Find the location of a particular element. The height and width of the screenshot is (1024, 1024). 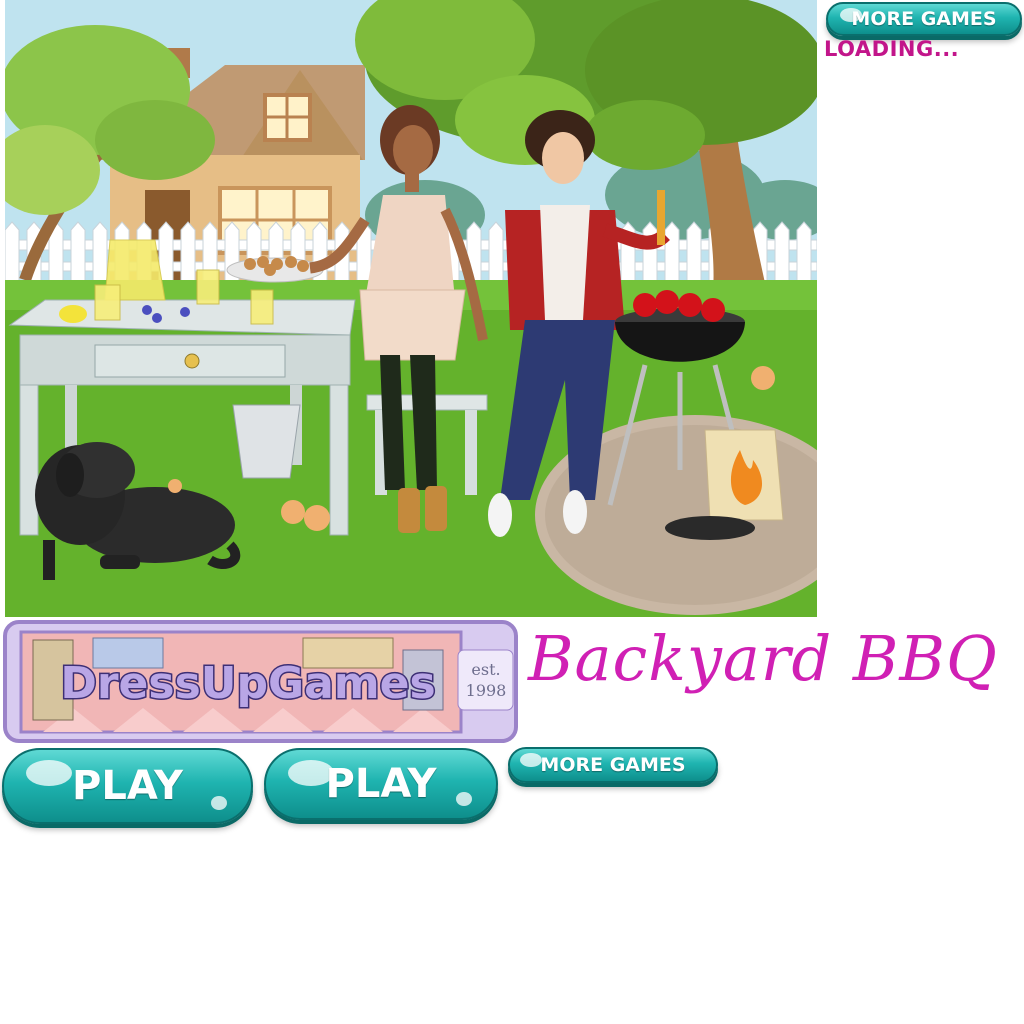

dressupgames-logo: est. 1998 DressUpGames is located at coordinates (260, 681).